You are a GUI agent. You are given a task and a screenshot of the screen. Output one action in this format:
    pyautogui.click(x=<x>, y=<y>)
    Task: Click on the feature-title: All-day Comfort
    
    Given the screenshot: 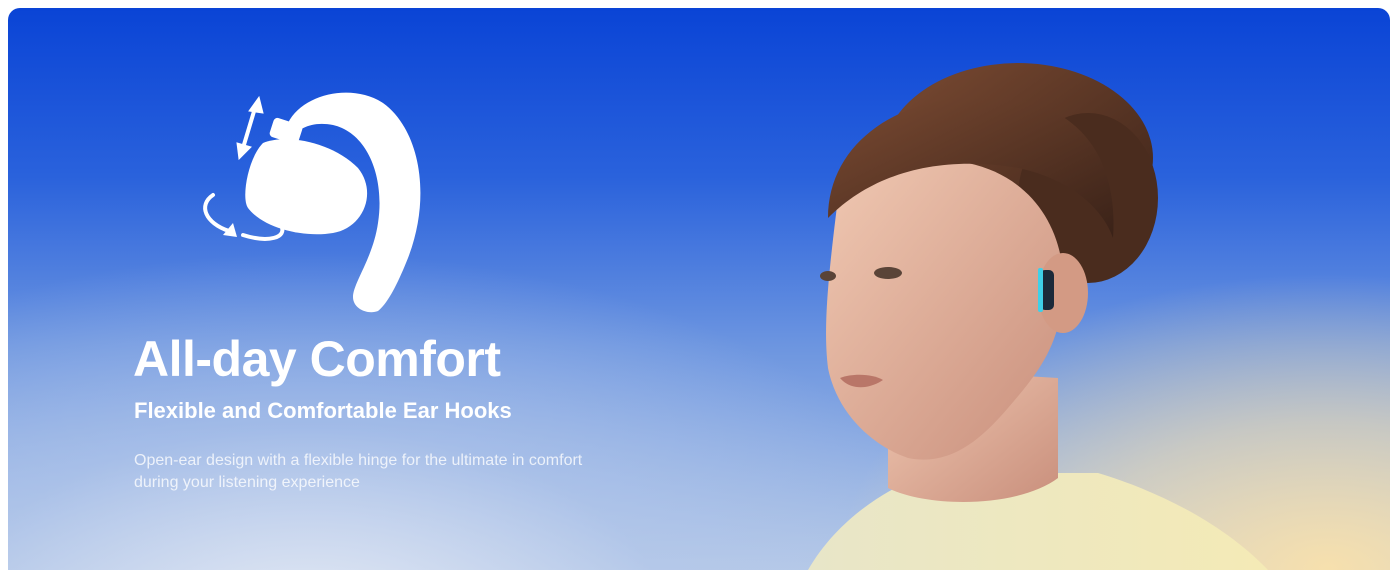 What is the action you would take?
    pyautogui.click(x=317, y=359)
    